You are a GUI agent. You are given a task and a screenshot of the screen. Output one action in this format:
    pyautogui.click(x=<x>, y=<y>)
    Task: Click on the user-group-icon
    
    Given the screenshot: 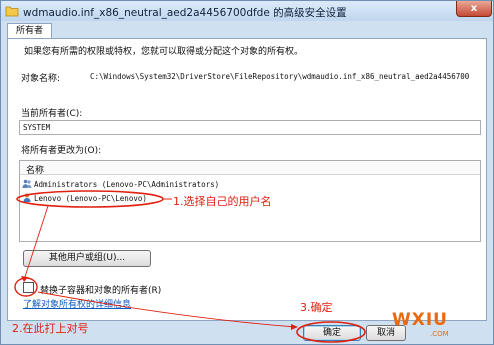 What is the action you would take?
    pyautogui.click(x=27, y=183)
    